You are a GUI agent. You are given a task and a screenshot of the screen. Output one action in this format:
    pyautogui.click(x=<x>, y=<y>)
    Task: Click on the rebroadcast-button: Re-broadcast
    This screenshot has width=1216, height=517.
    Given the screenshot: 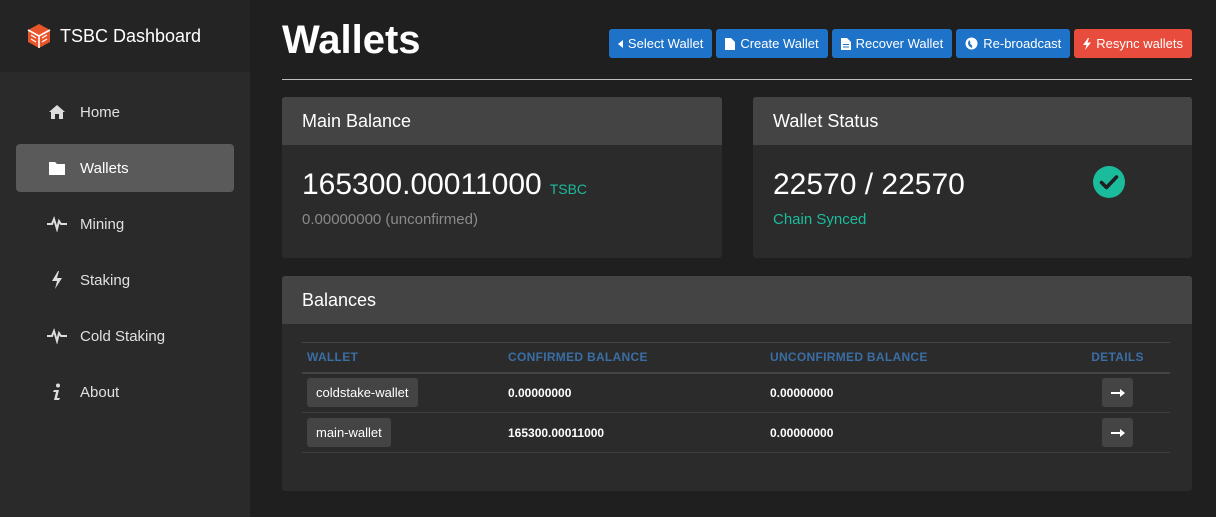 What is the action you would take?
    pyautogui.click(x=1013, y=43)
    